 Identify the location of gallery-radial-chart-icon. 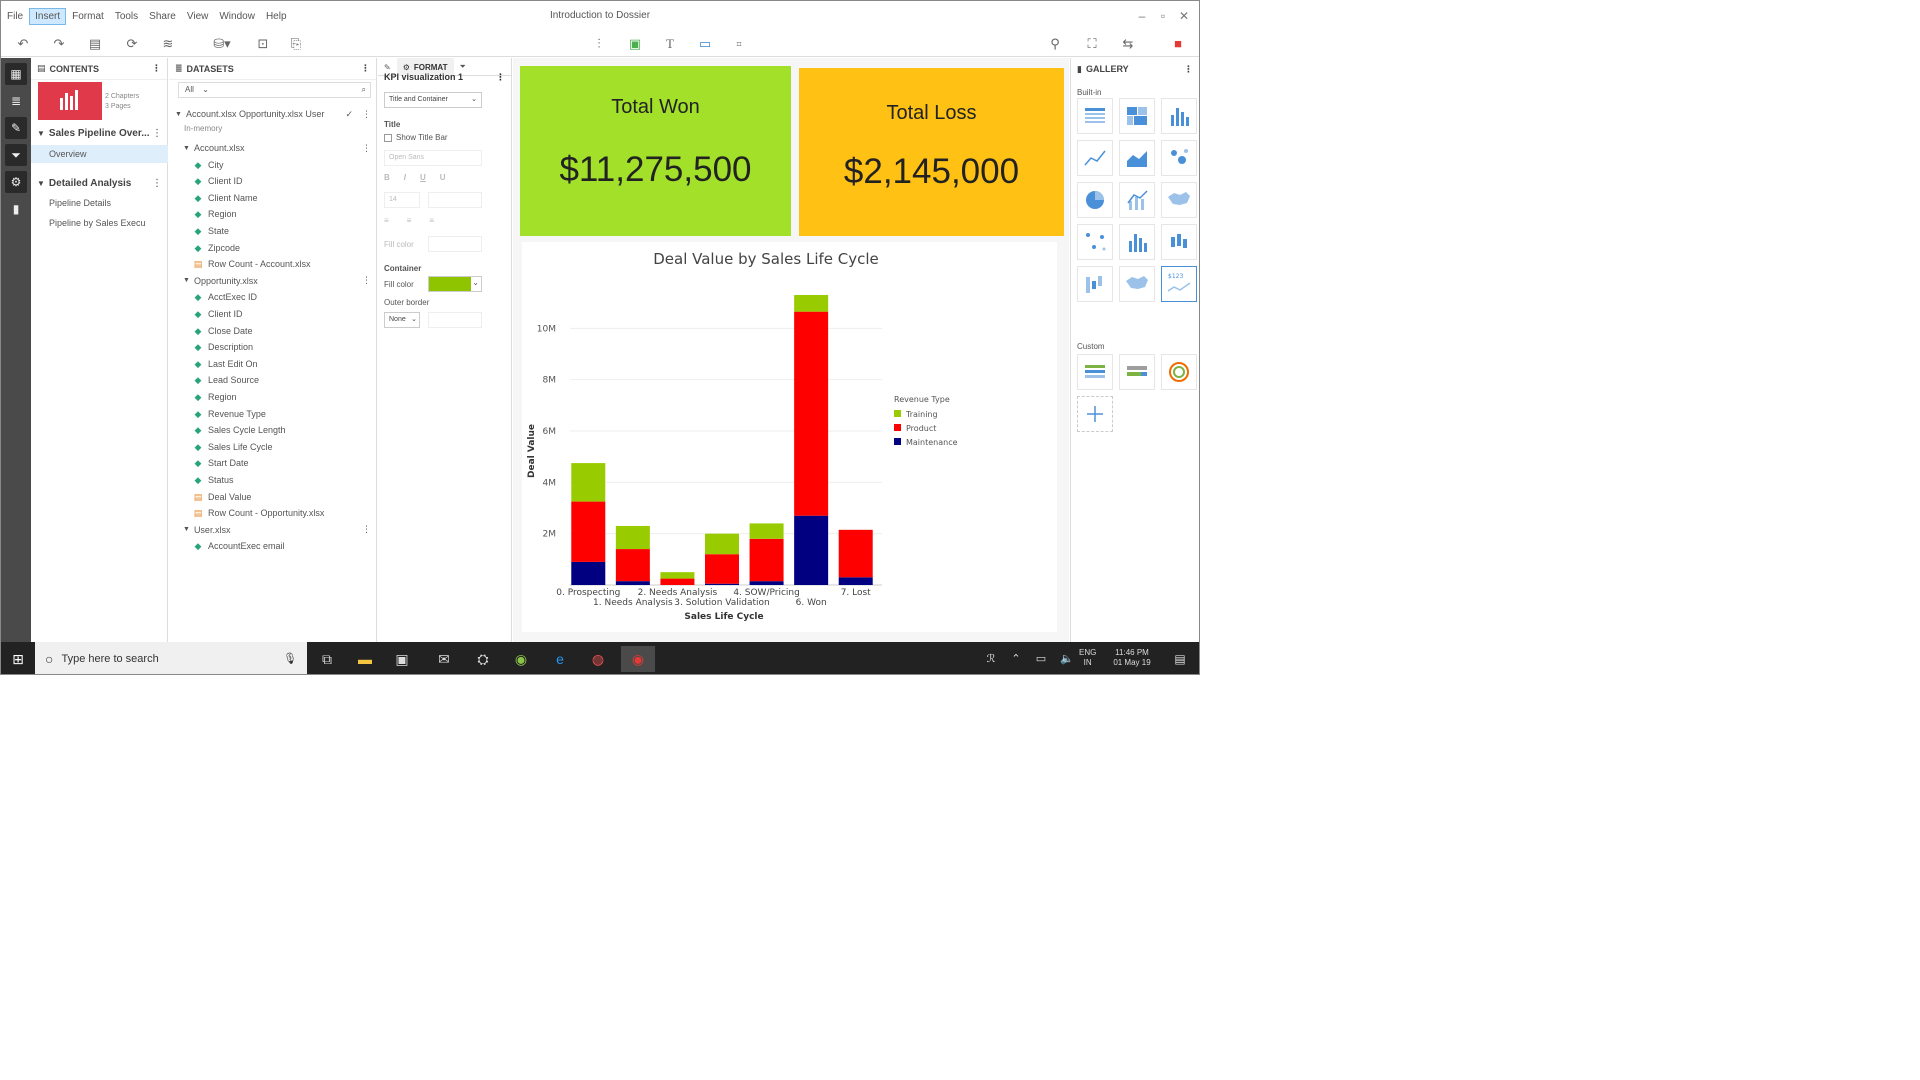
(1179, 372).